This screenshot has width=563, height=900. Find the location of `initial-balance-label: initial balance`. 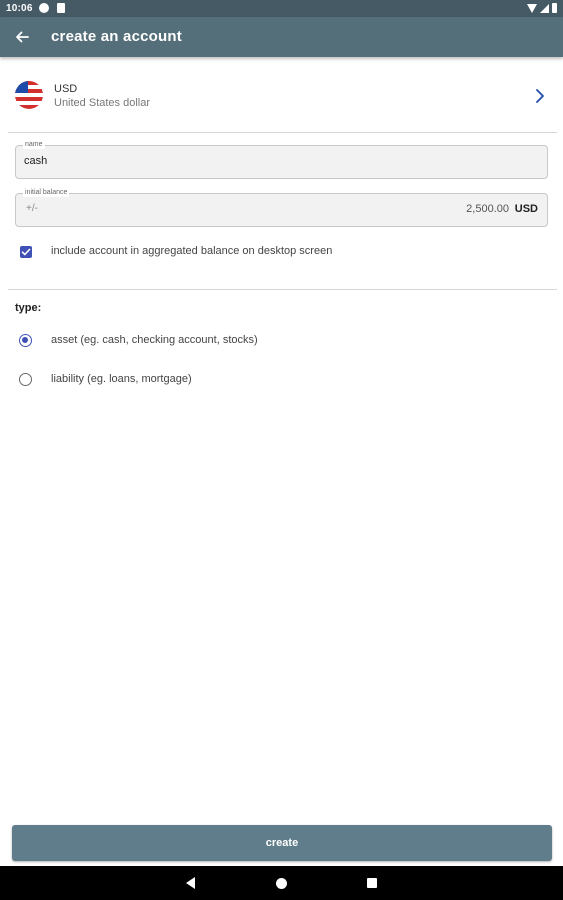

initial-balance-label: initial balance is located at coordinates (46, 192).